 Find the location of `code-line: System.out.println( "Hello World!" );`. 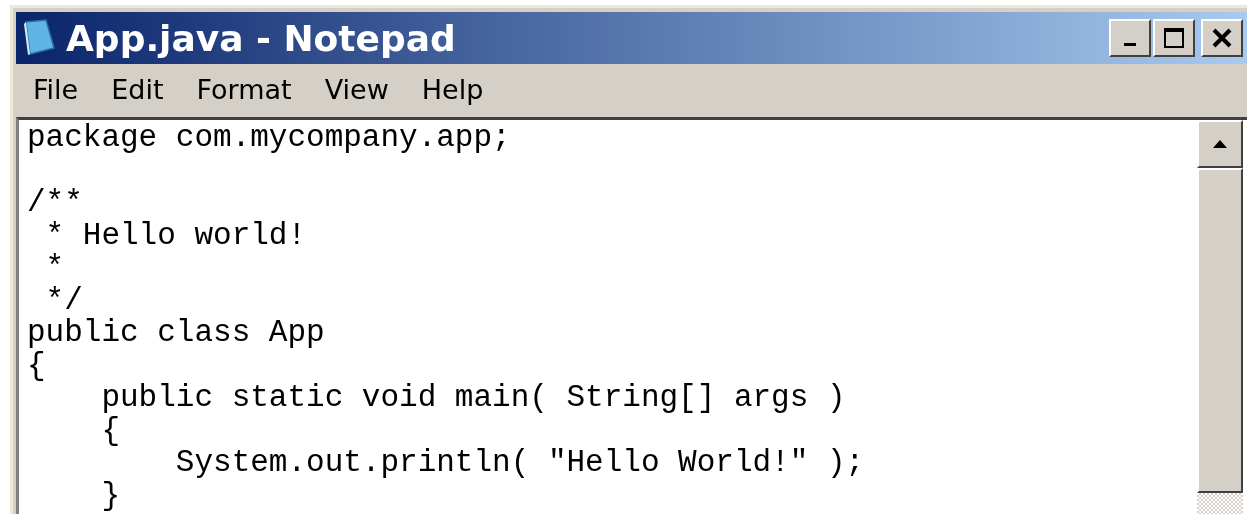

code-line: System.out.println( "Hello World!" ); is located at coordinates (519, 463).